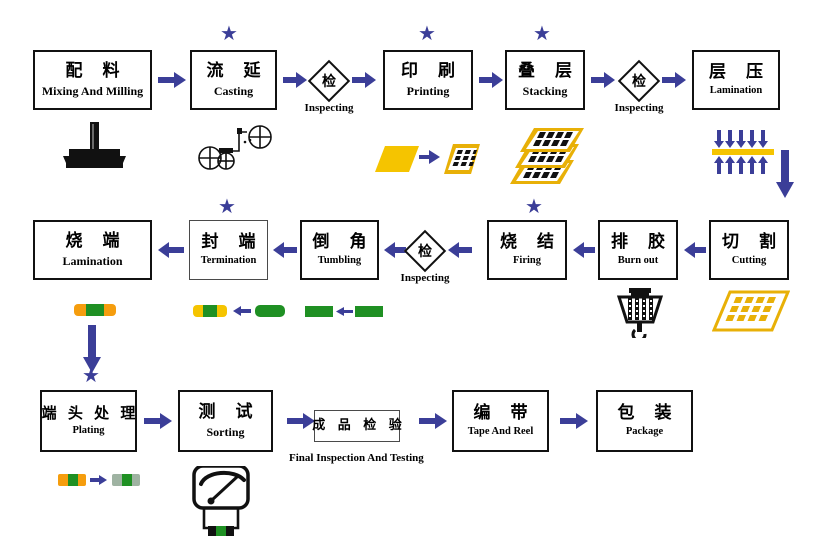 The image size is (832, 554). Describe the element at coordinates (785, 174) in the screenshot. I see `flow-arrow-down` at that location.